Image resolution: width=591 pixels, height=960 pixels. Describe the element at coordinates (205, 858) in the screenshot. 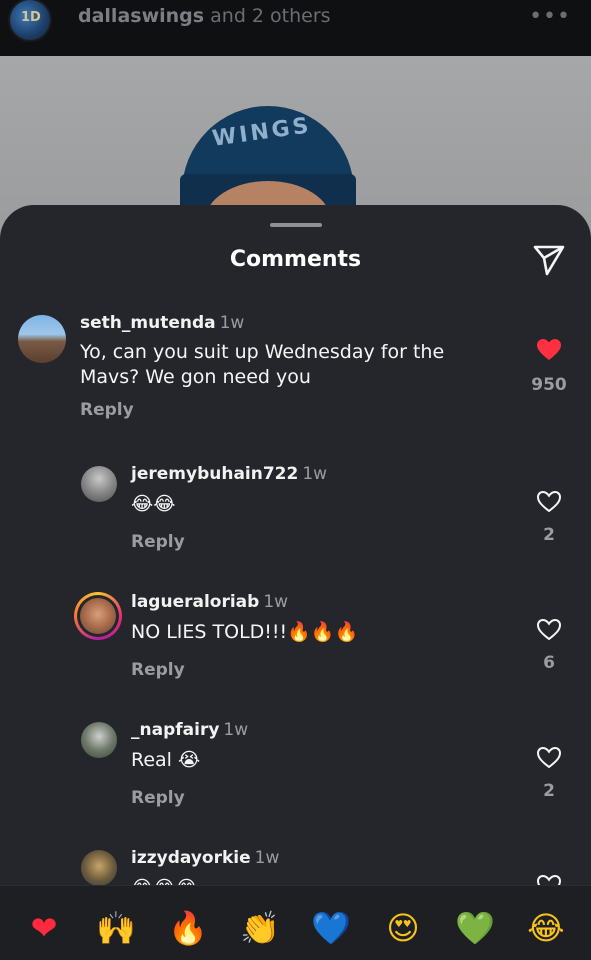

I see `comment-username: izzydayorkie 1w` at that location.